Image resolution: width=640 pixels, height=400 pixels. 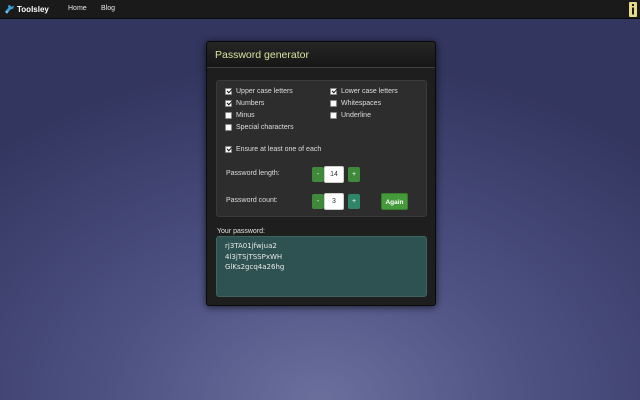 What do you see at coordinates (325, 246) in the screenshot?
I see `password-line: rj3TA01jfwjua2` at bounding box center [325, 246].